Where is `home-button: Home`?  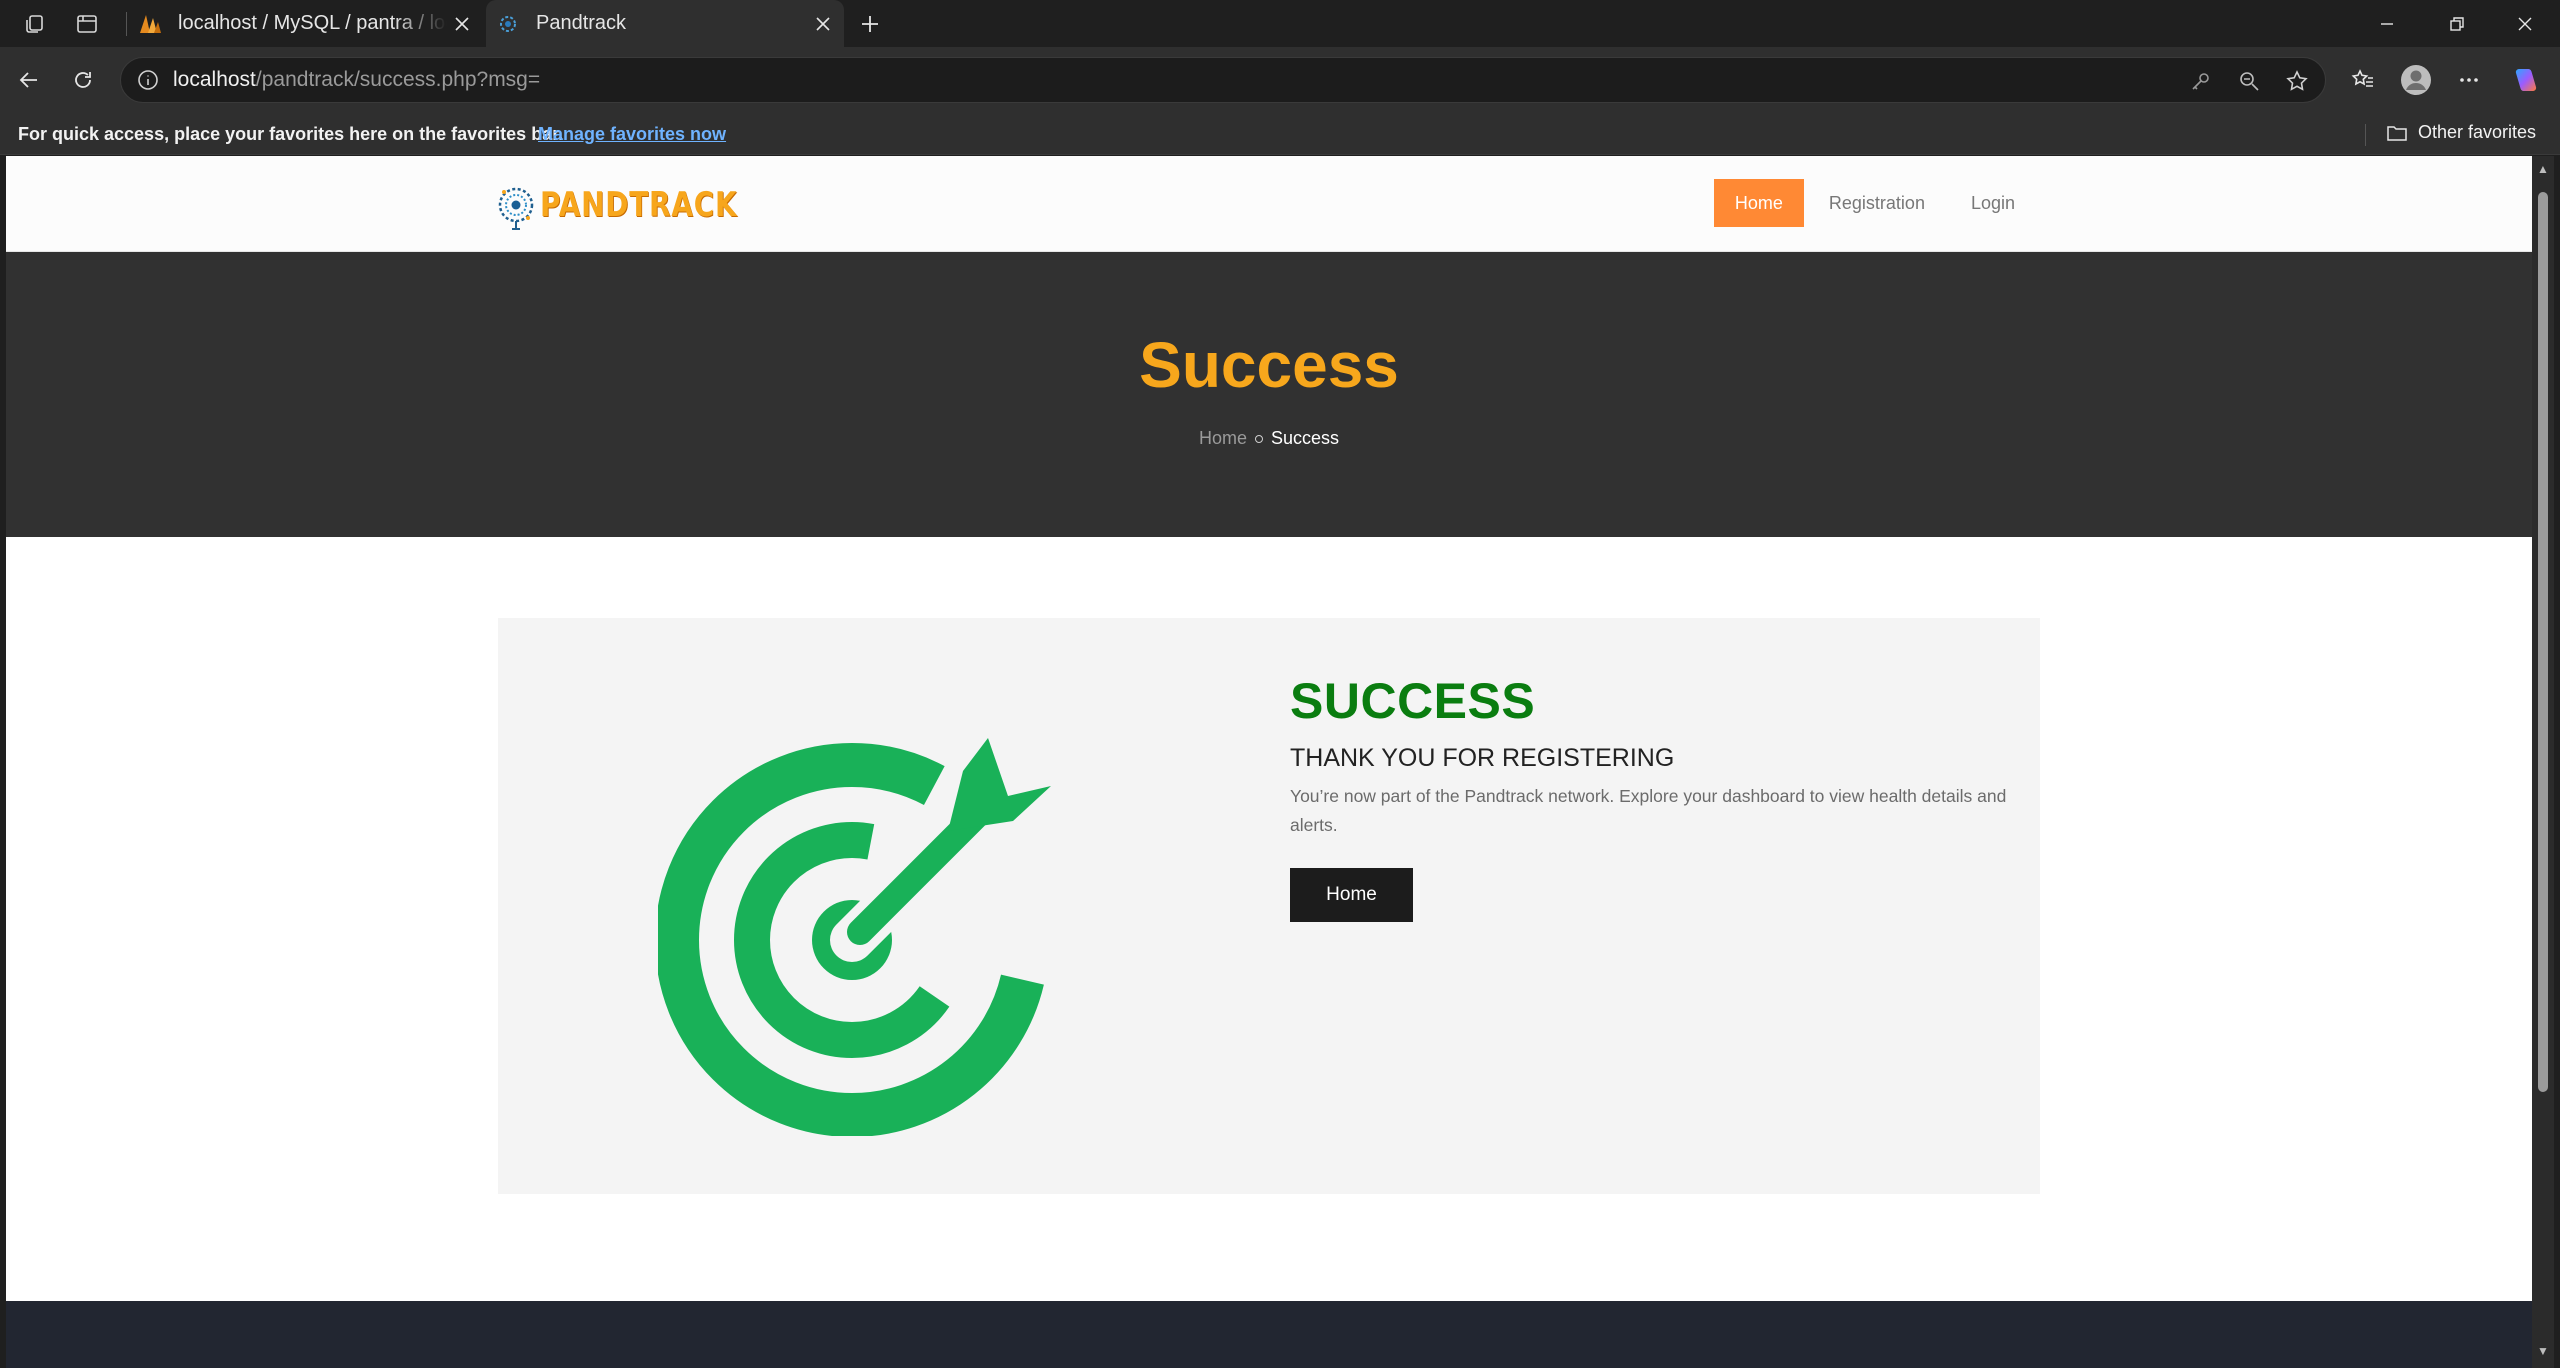 home-button: Home is located at coordinates (1351, 895).